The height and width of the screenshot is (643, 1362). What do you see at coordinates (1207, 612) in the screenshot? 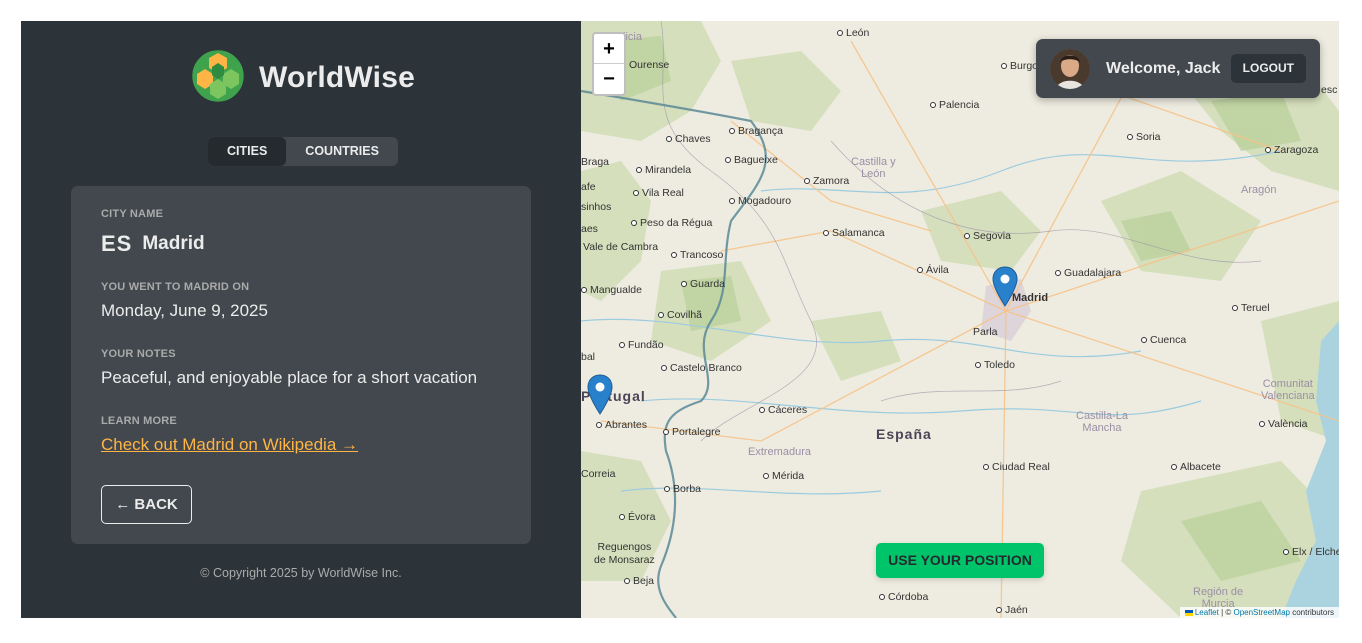
I see `leaflet-link: Leaflet` at bounding box center [1207, 612].